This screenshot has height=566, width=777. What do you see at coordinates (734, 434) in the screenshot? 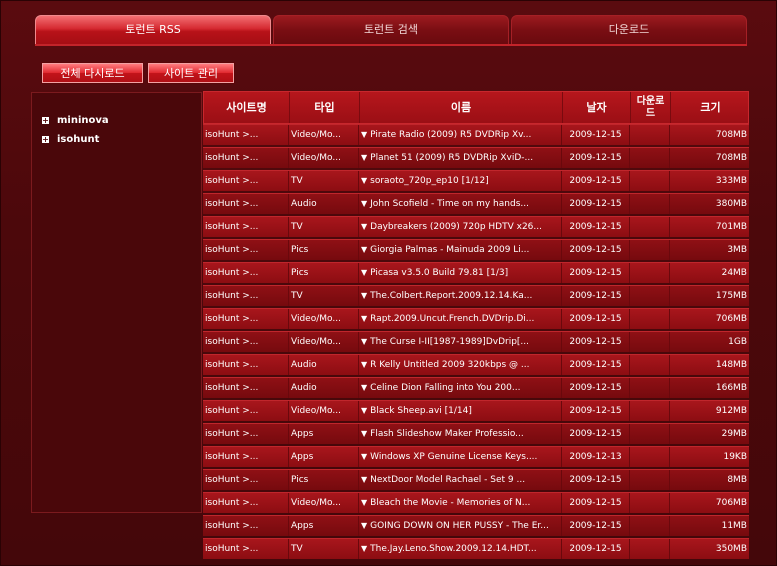
I see `cell-size: 29MB` at bounding box center [734, 434].